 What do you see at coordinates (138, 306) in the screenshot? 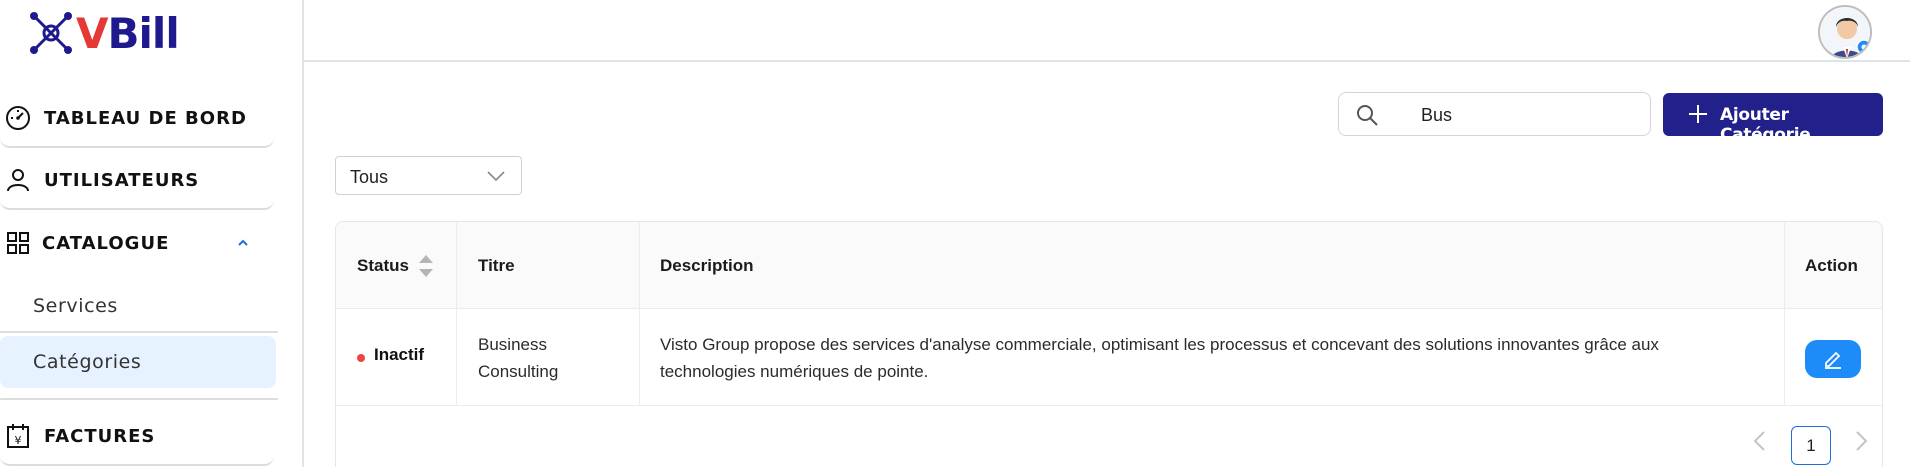
I see `sidebar-subitem-services: Services` at bounding box center [138, 306].